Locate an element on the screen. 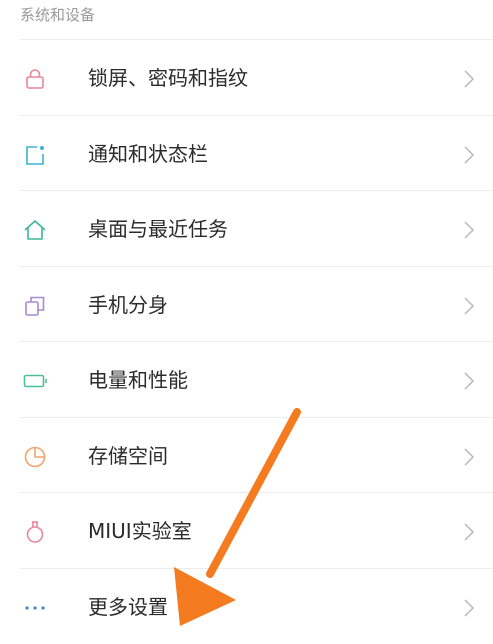 The width and height of the screenshot is (493, 644). home-icon is located at coordinates (35, 230).